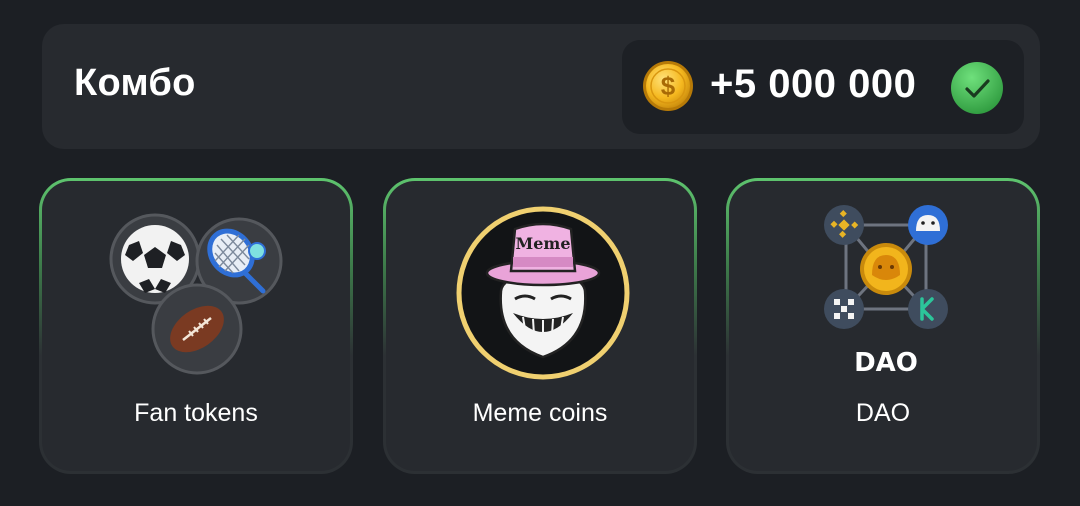 The width and height of the screenshot is (1080, 506). What do you see at coordinates (886, 363) in the screenshot?
I see `dao-logo-text: DAO` at bounding box center [886, 363].